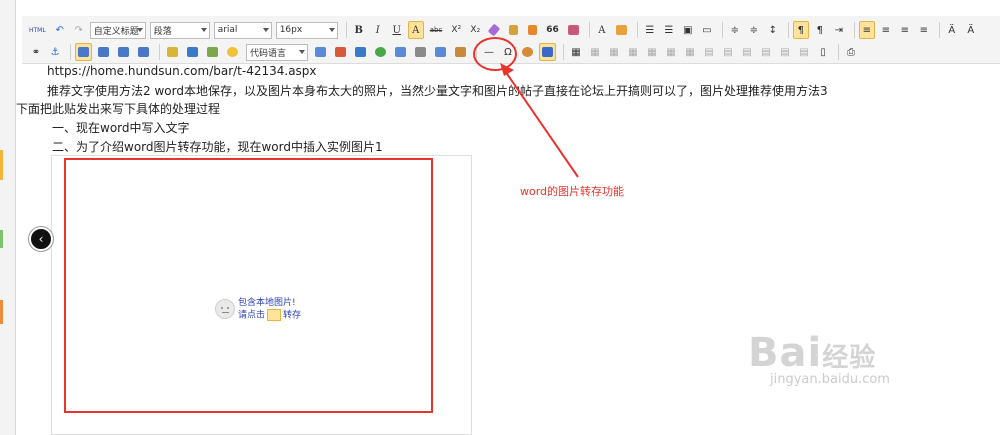  Describe the element at coordinates (572, 191) in the screenshot. I see `annotation-label: word的图片转存功能` at that location.